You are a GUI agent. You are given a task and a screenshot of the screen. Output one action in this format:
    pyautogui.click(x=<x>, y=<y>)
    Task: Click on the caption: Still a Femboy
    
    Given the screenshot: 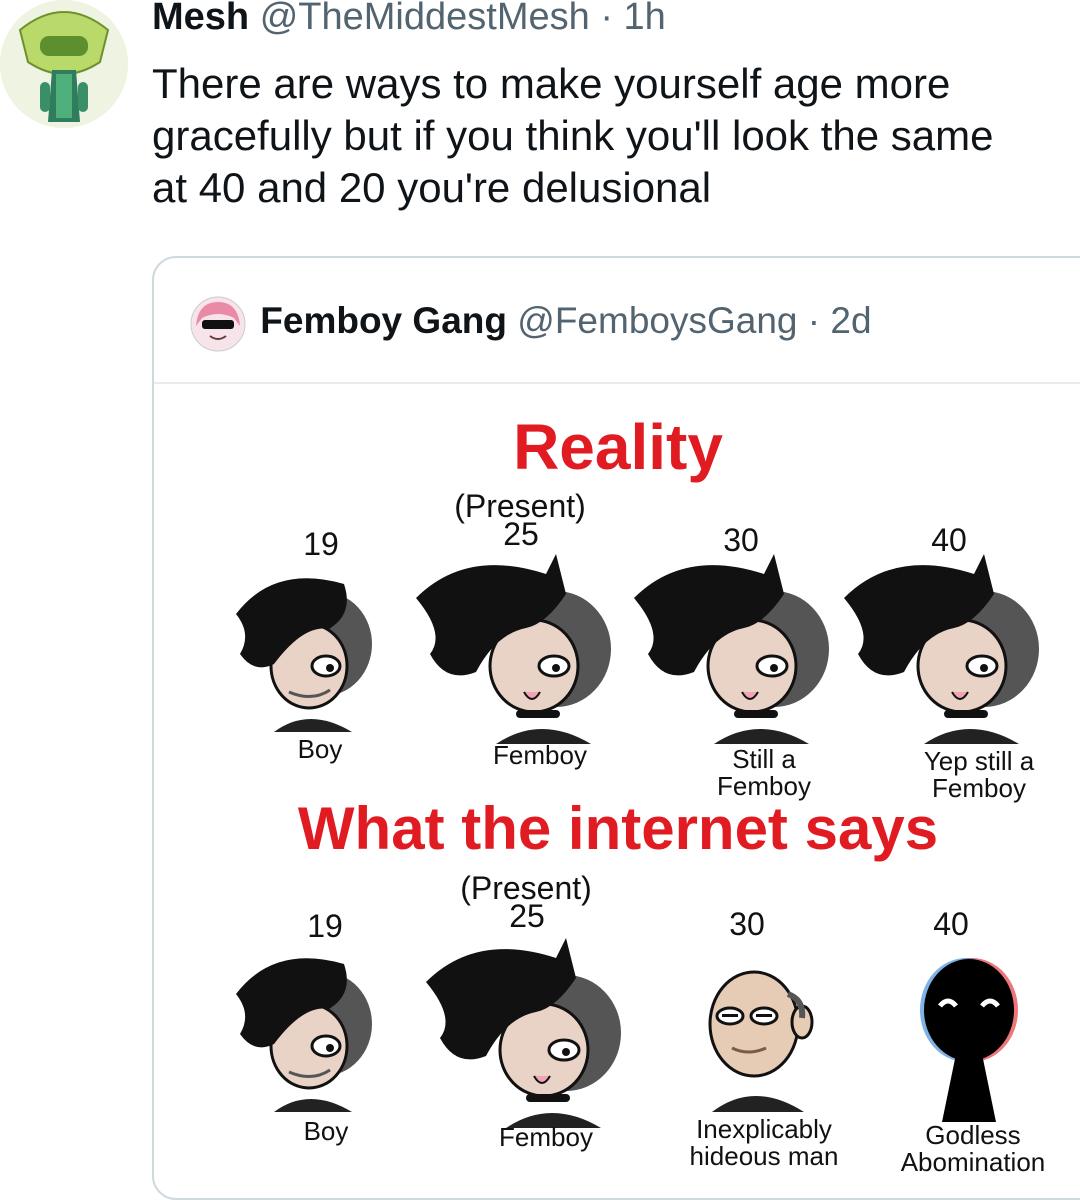 What is the action you would take?
    pyautogui.click(x=764, y=772)
    